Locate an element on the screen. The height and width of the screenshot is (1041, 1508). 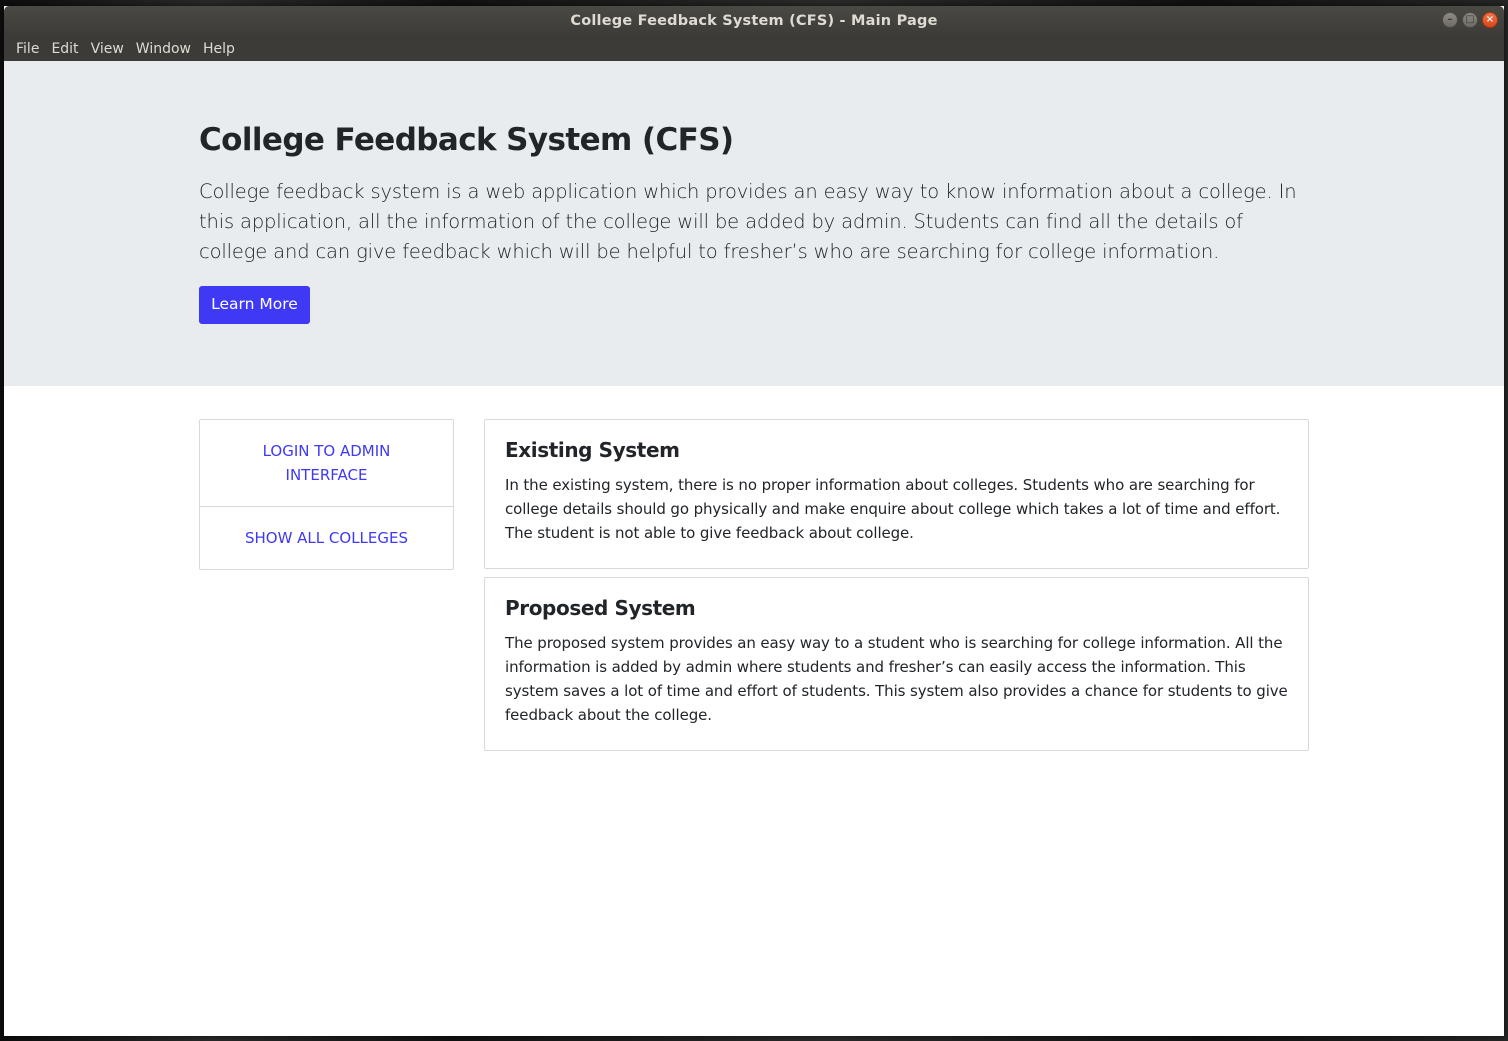
show-all-colleges-link: SHOW ALL COLLEGES is located at coordinates (326, 538).